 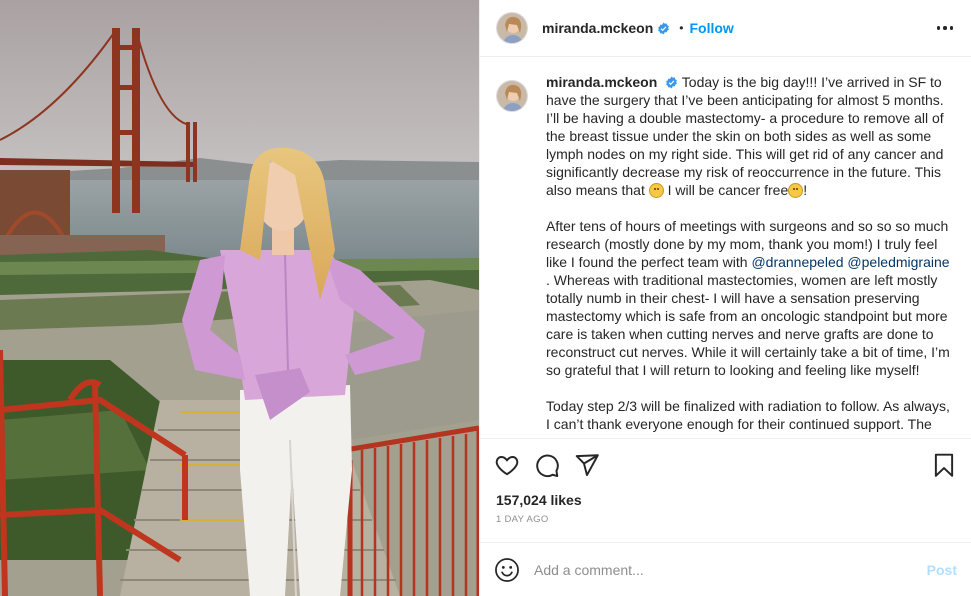 What do you see at coordinates (728, 190) in the screenshot?
I see `caption-text: I will be cancer free` at bounding box center [728, 190].